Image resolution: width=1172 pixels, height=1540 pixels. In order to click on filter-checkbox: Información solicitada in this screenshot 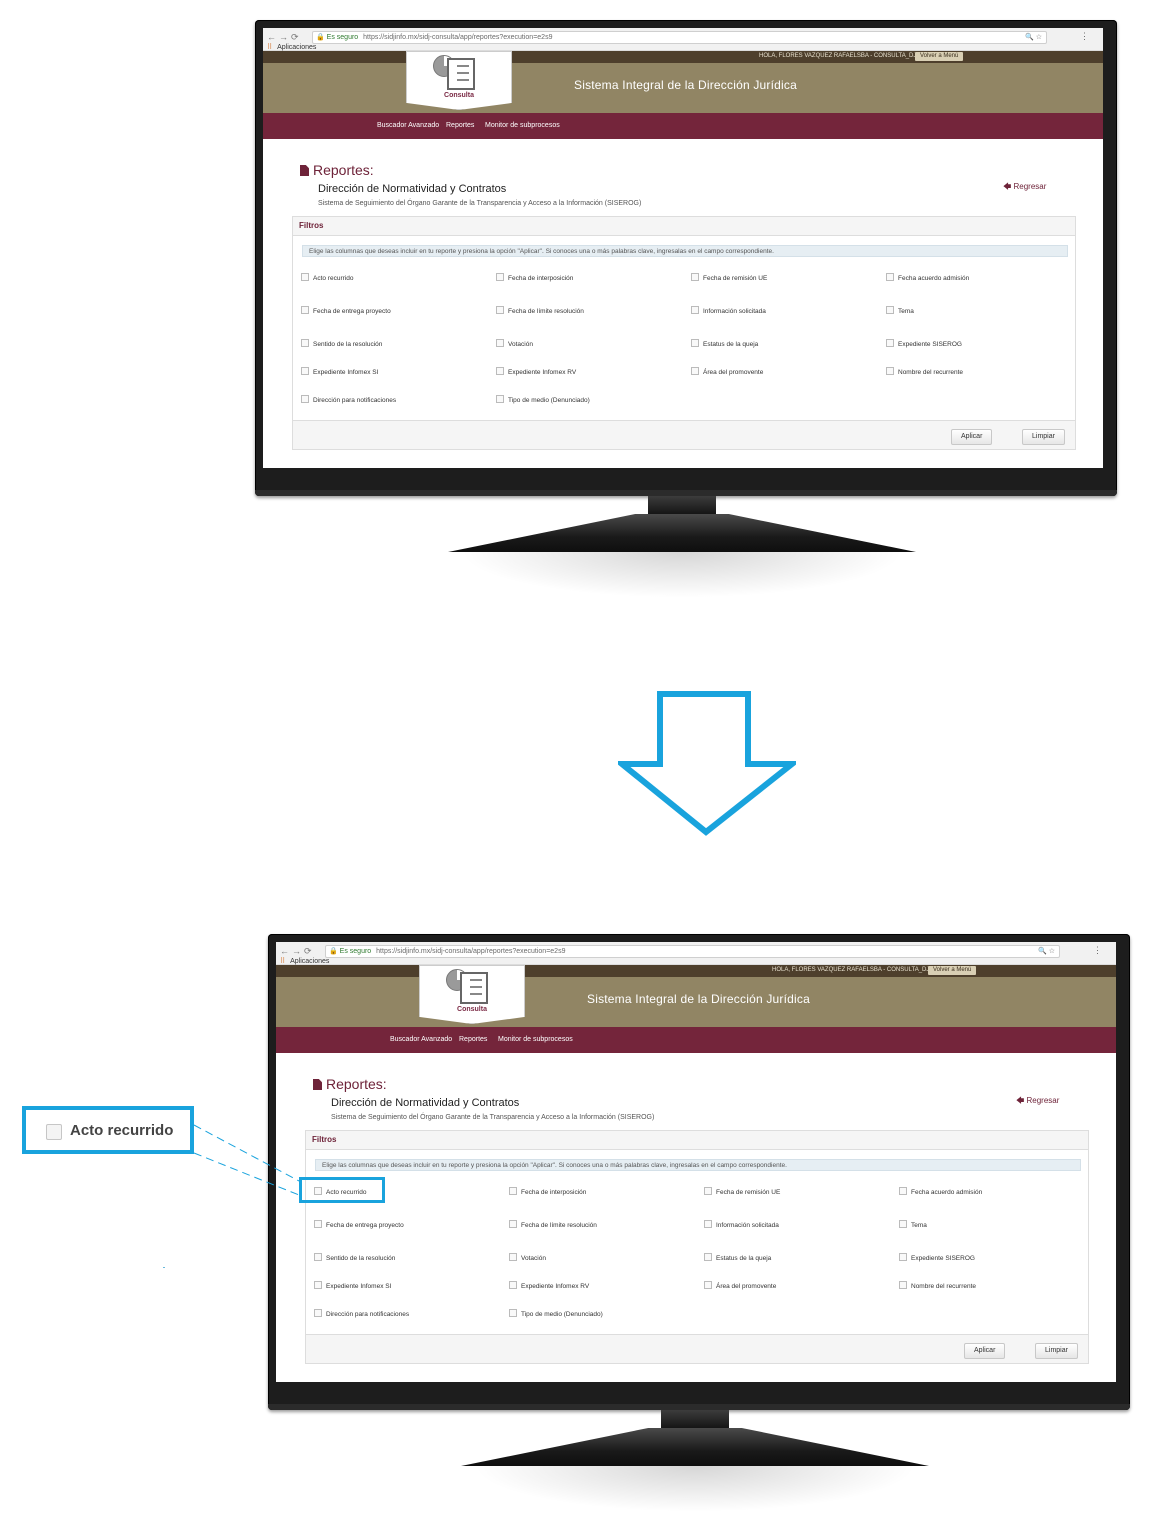, I will do `click(741, 1224)`.